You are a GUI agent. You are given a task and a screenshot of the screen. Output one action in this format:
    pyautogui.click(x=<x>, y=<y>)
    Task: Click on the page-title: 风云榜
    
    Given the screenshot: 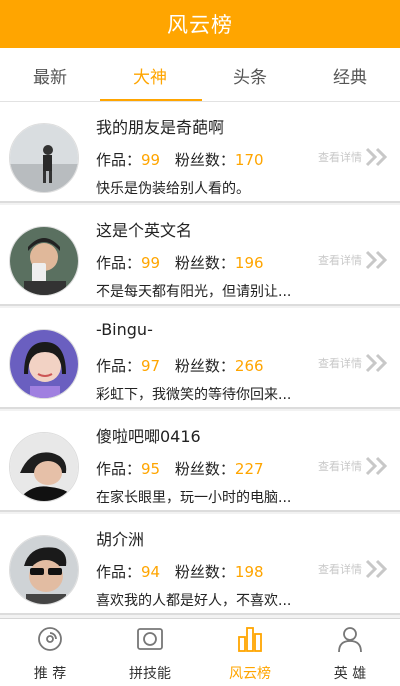 What is the action you would take?
    pyautogui.click(x=200, y=25)
    